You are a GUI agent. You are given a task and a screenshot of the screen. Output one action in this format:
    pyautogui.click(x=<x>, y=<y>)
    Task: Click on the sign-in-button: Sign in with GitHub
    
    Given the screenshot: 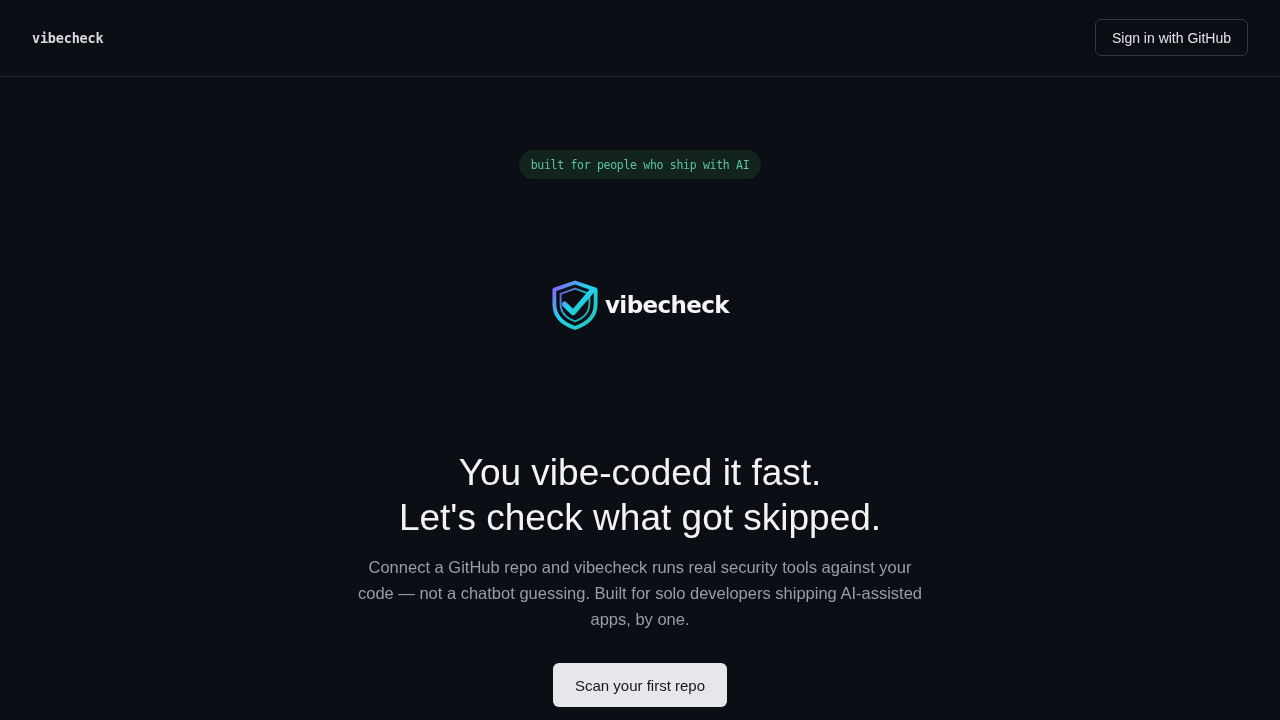 What is the action you would take?
    pyautogui.click(x=1171, y=37)
    